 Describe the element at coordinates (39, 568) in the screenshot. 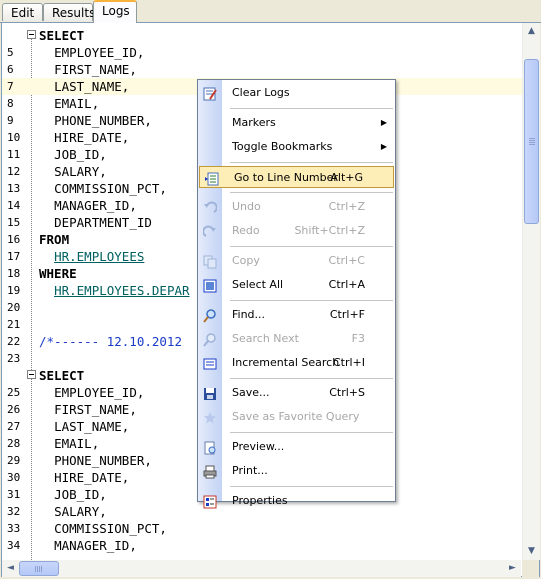

I see `horizontal-scroll-thumb` at that location.